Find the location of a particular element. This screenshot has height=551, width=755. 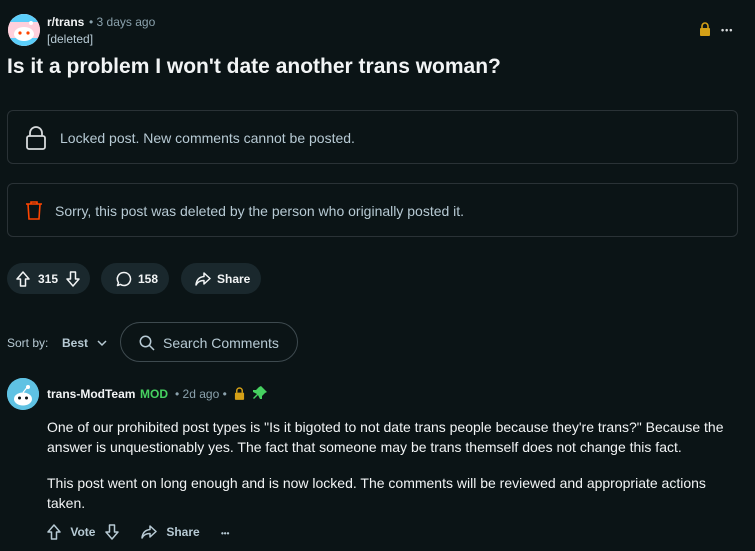

sort-dropdown: Best is located at coordinates (84, 343).